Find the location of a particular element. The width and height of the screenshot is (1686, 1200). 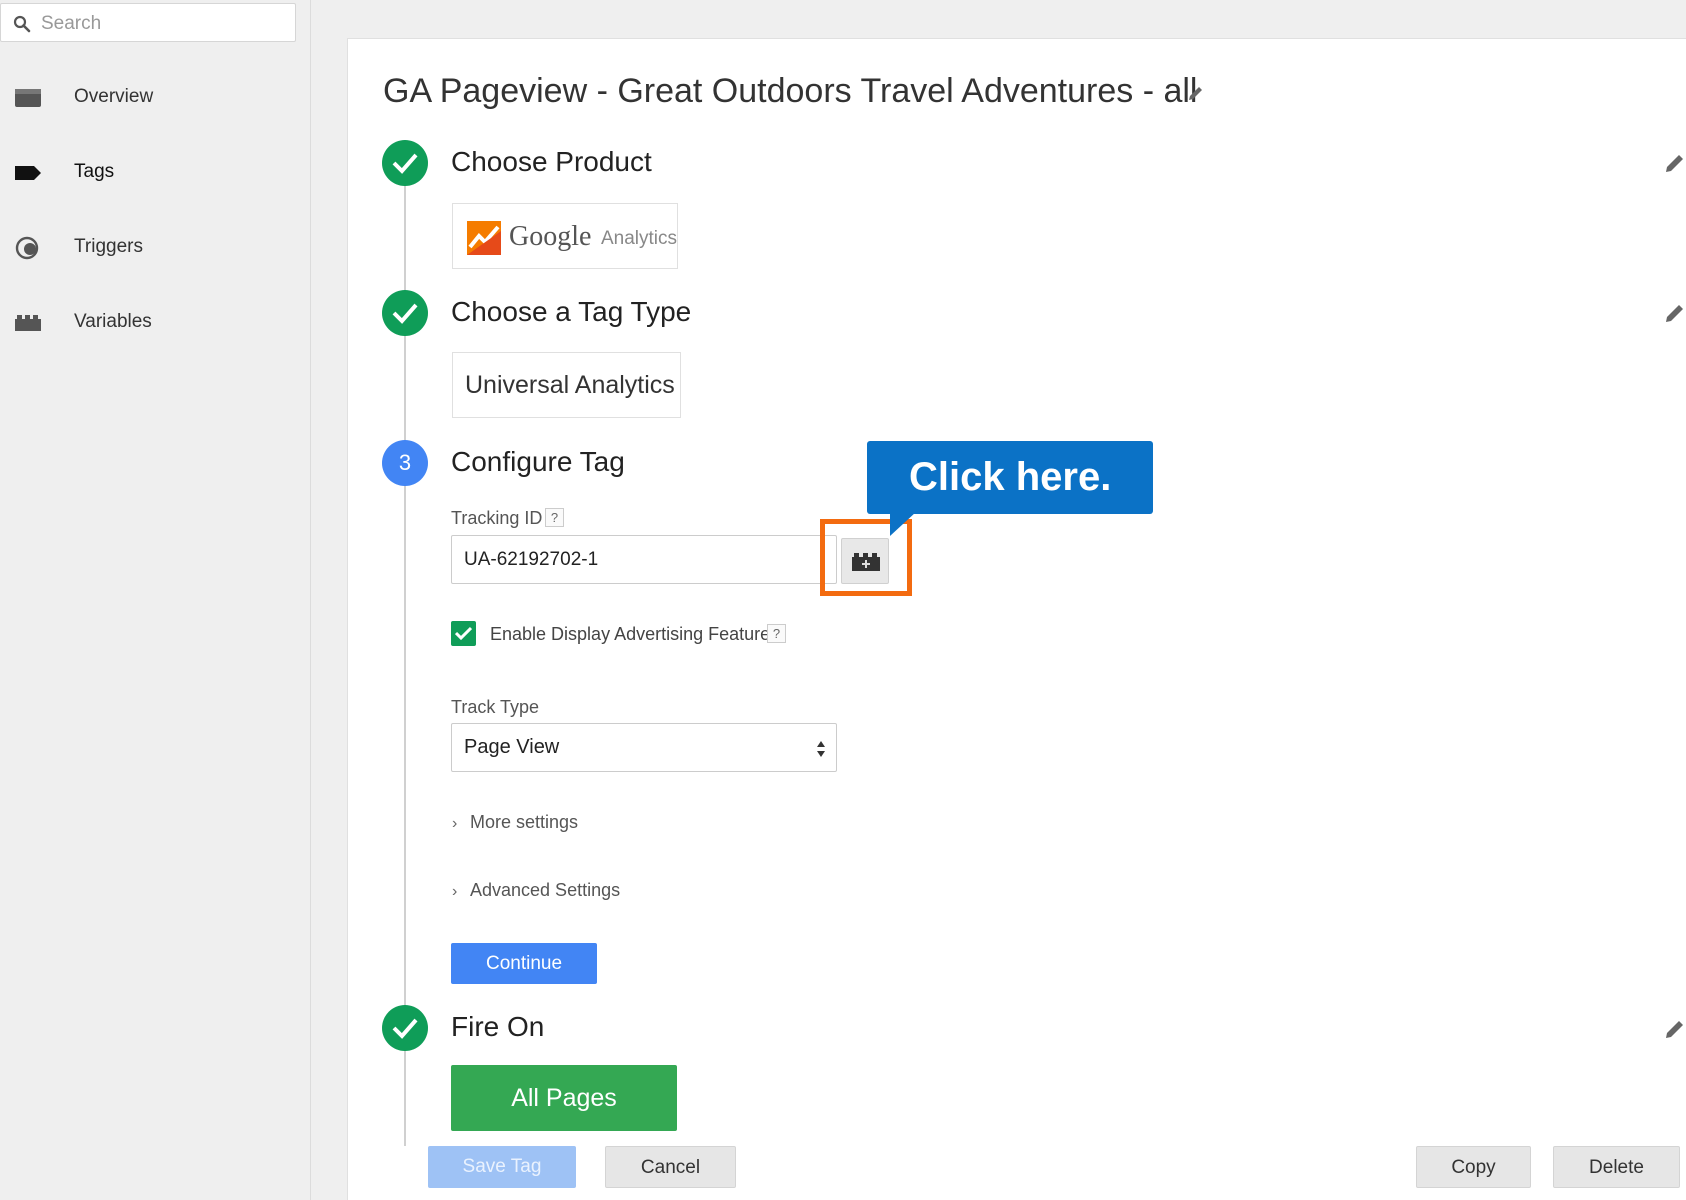

sidebar-item-variables: Variables is located at coordinates (150, 323).